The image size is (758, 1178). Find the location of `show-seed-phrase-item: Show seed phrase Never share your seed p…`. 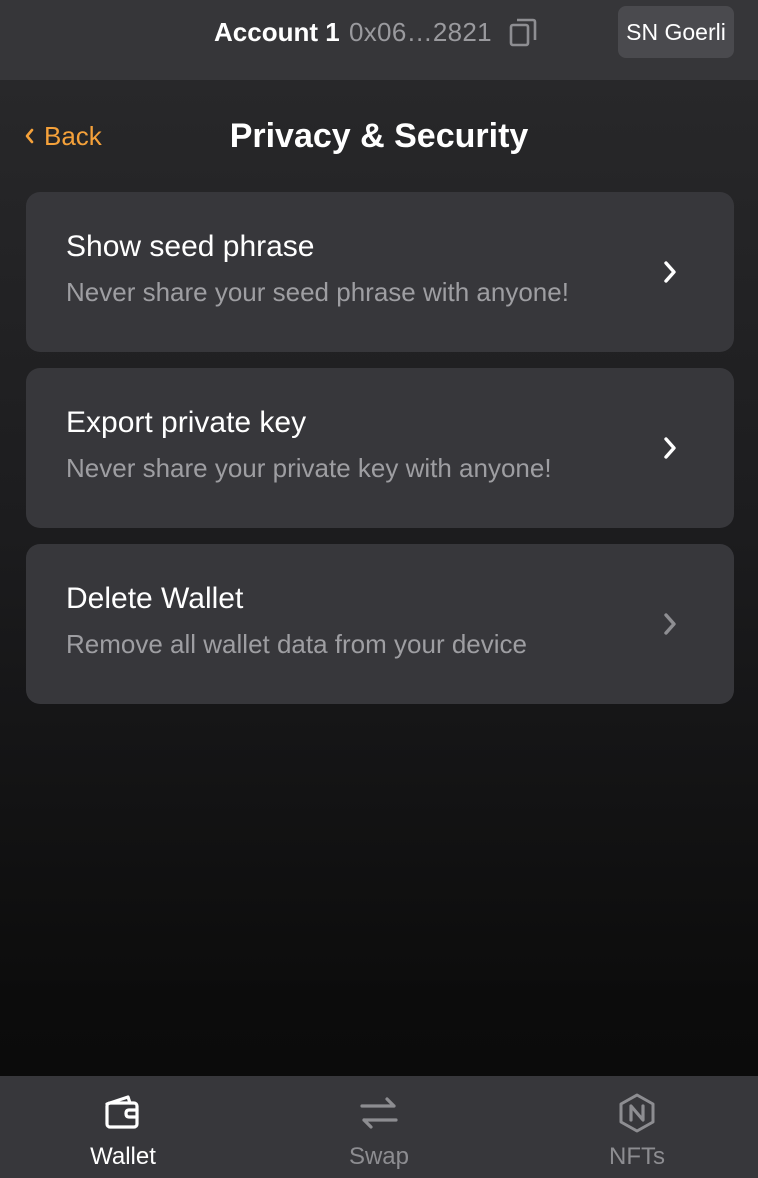

show-seed-phrase-item: Show seed phrase Never share your seed p… is located at coordinates (380, 272).